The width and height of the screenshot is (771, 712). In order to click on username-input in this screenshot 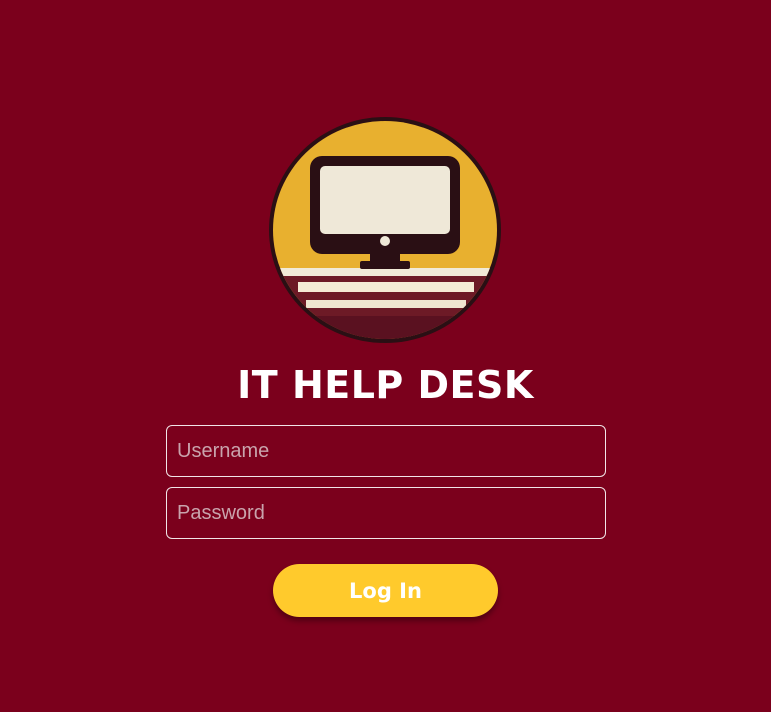, I will do `click(386, 451)`.